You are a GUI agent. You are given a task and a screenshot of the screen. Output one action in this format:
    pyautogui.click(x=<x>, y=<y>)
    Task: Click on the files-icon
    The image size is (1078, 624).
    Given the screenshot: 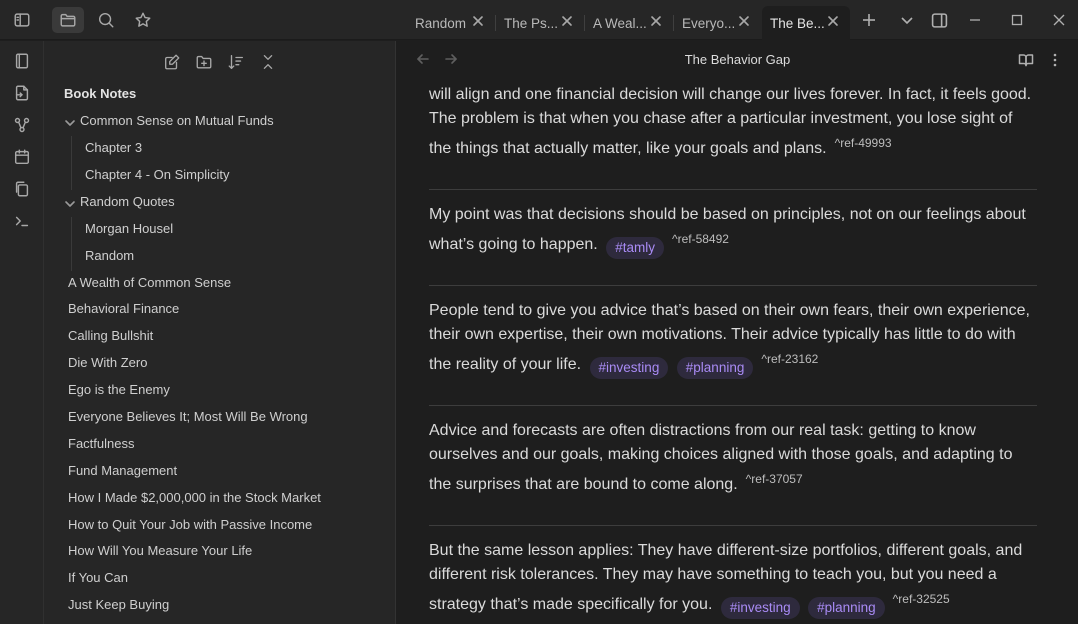 What is the action you would take?
    pyautogui.click(x=22, y=61)
    